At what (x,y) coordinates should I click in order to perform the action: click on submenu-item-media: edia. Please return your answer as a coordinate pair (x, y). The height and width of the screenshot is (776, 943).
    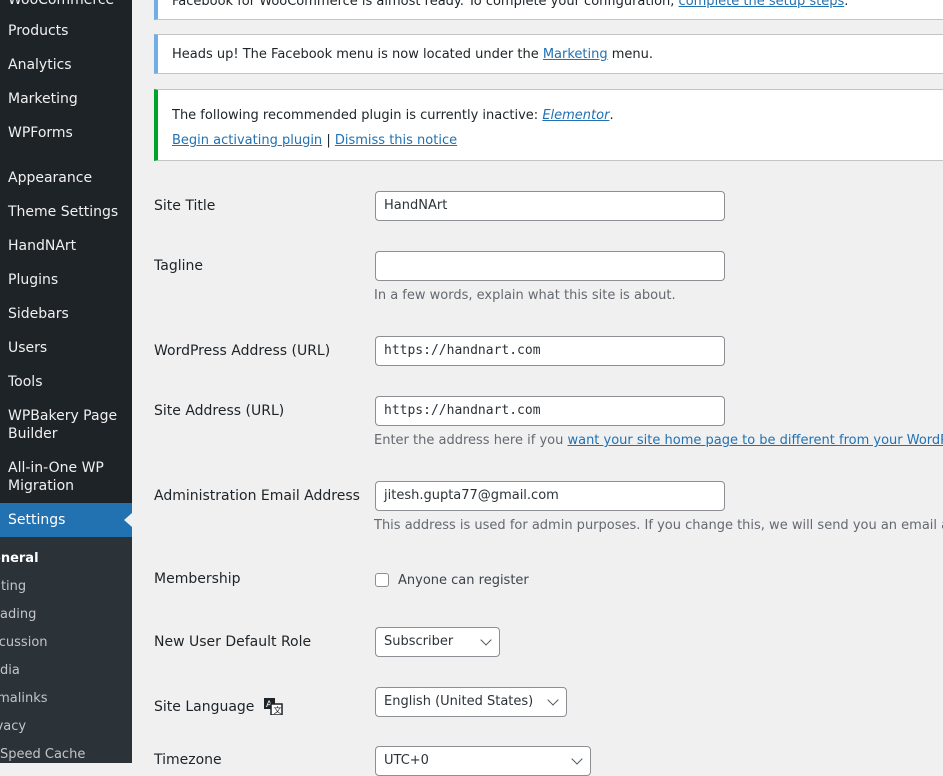
    Looking at the image, I should click on (10, 670).